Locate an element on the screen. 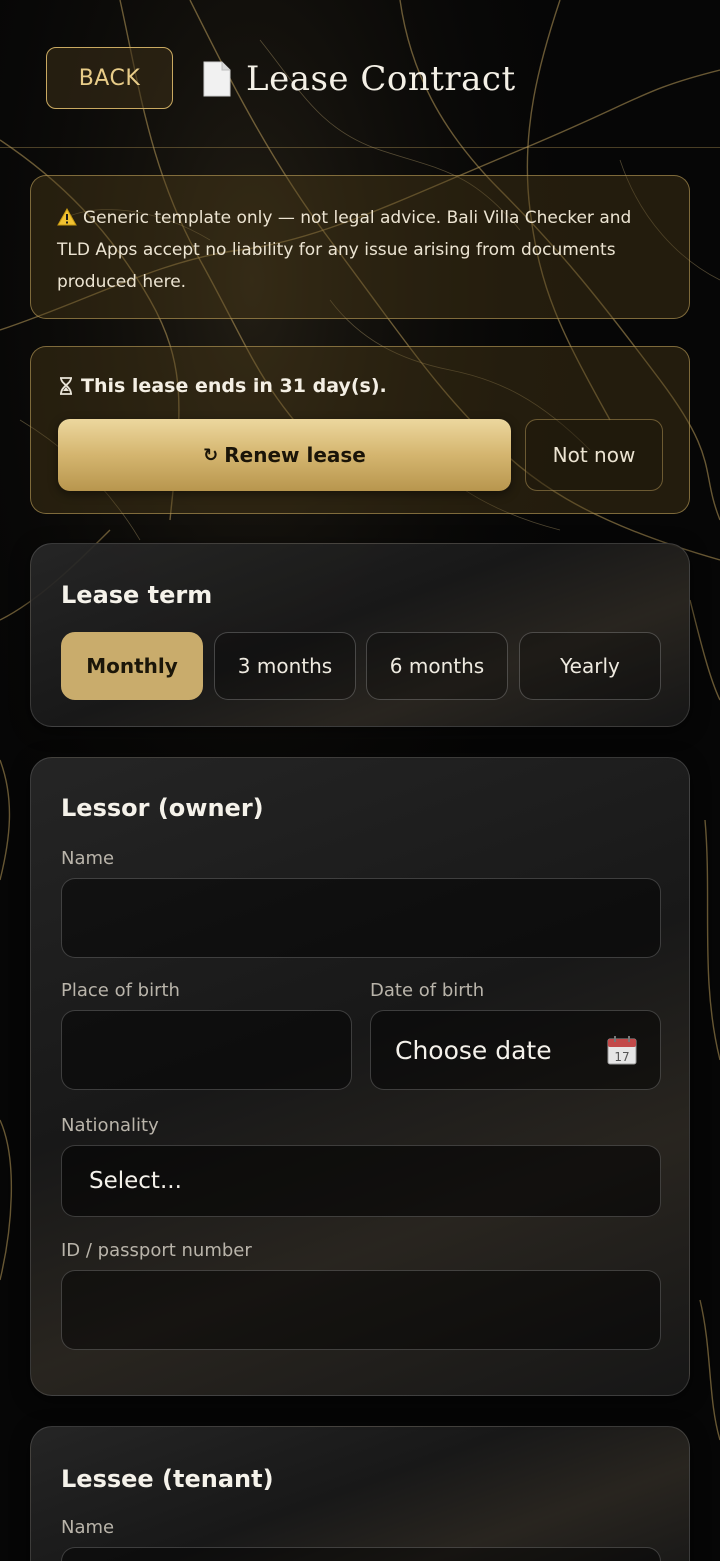 This screenshot has width=720, height=1561. term-option-monthly: Monthly is located at coordinates (132, 666).